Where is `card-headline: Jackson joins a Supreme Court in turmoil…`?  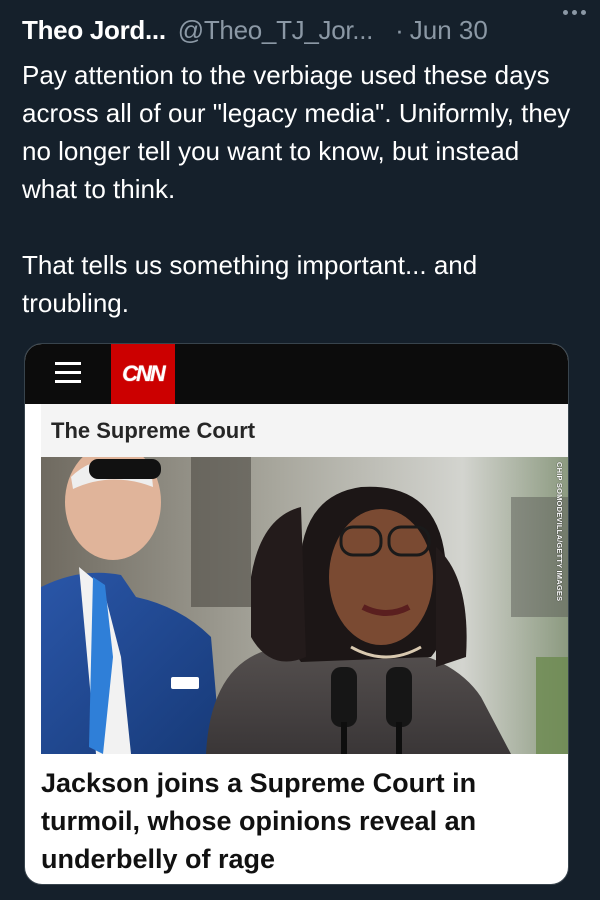 card-headline: Jackson joins a Supreme Court in turmoil… is located at coordinates (301, 816).